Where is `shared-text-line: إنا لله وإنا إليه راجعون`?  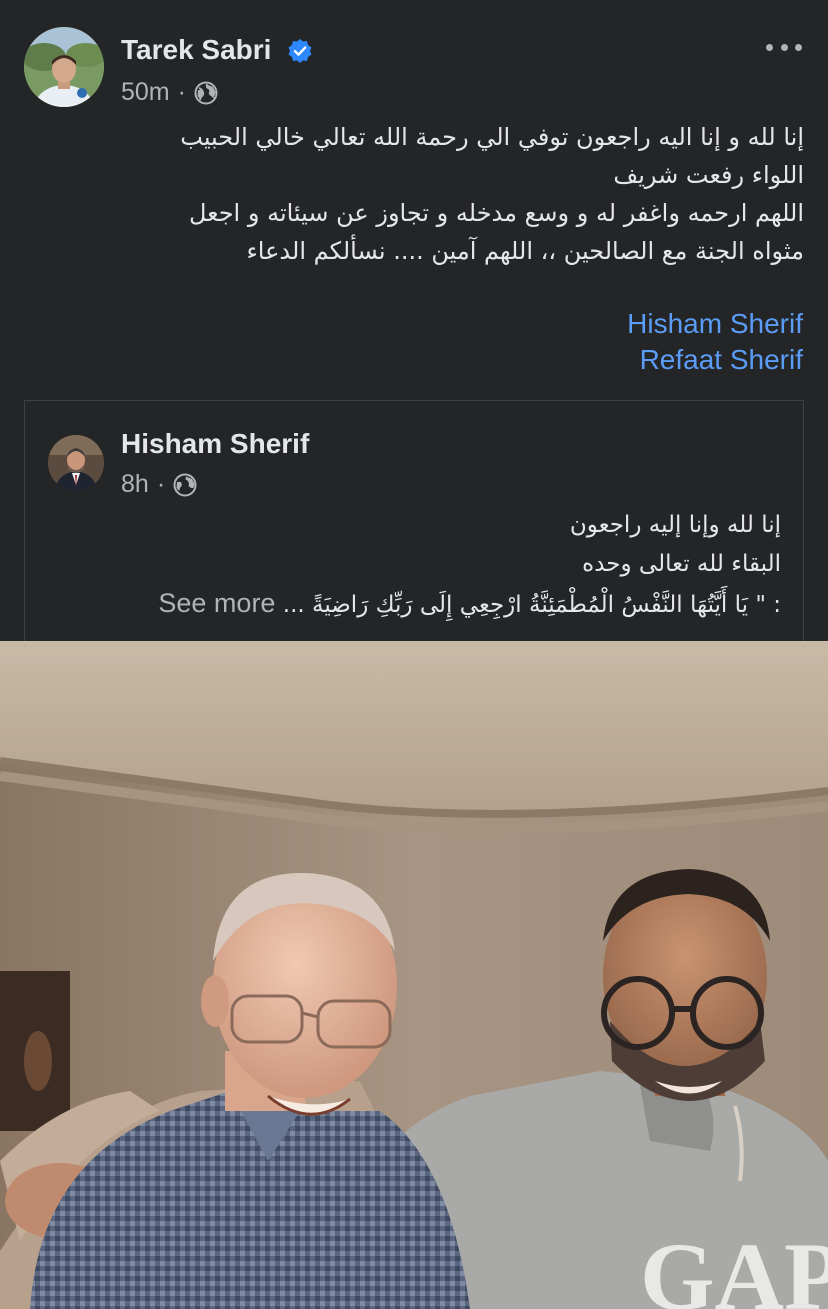
shared-text-line: إنا لله وإنا إليه راجعون is located at coordinates (675, 525).